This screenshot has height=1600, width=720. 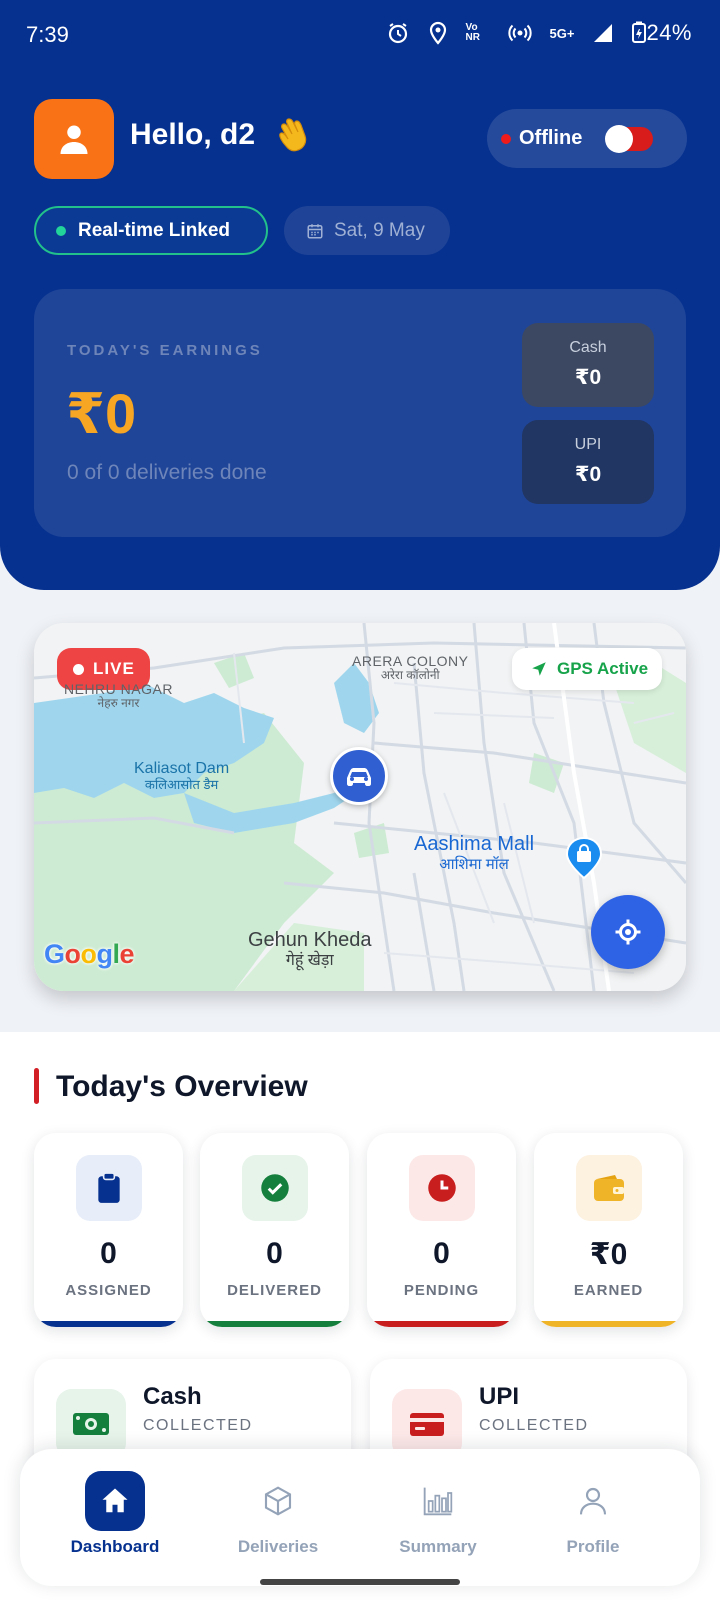 I want to click on box-icon, so click(x=278, y=1501).